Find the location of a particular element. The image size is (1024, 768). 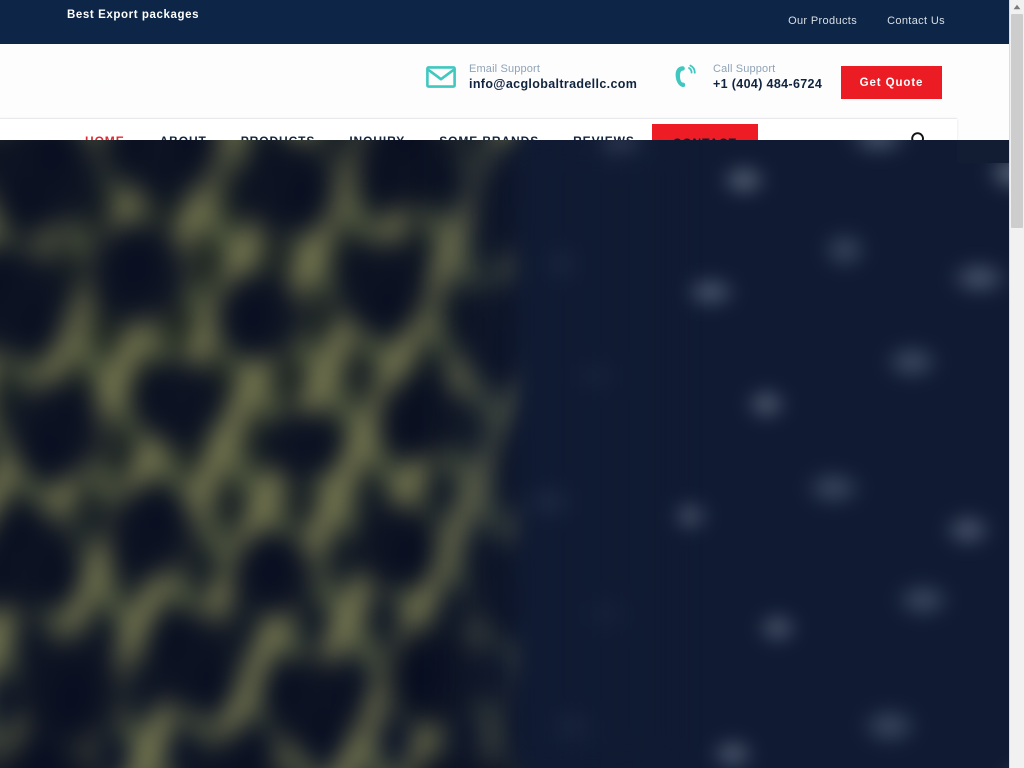

phone-icon is located at coordinates (685, 77).